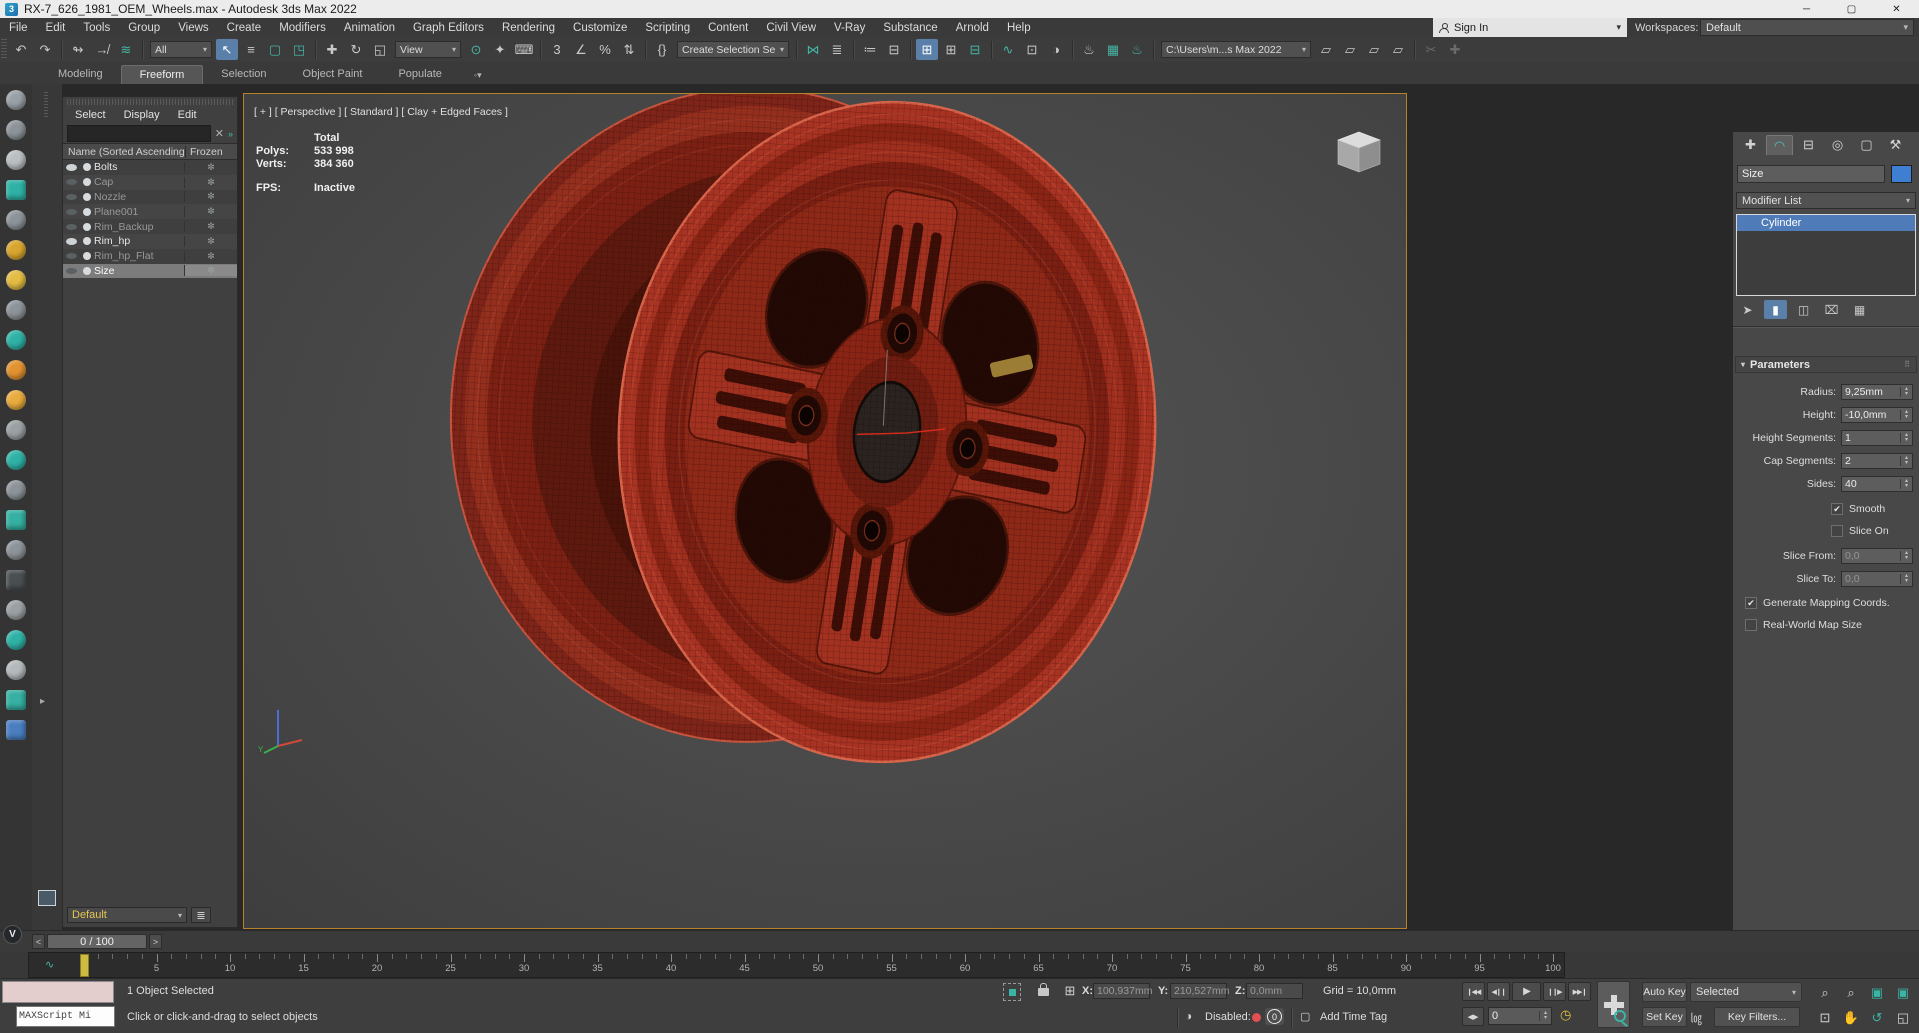  Describe the element at coordinates (150, 151) in the screenshot. I see `explorer-header: Name (Sorted Ascending) ▲ Frozen` at that location.